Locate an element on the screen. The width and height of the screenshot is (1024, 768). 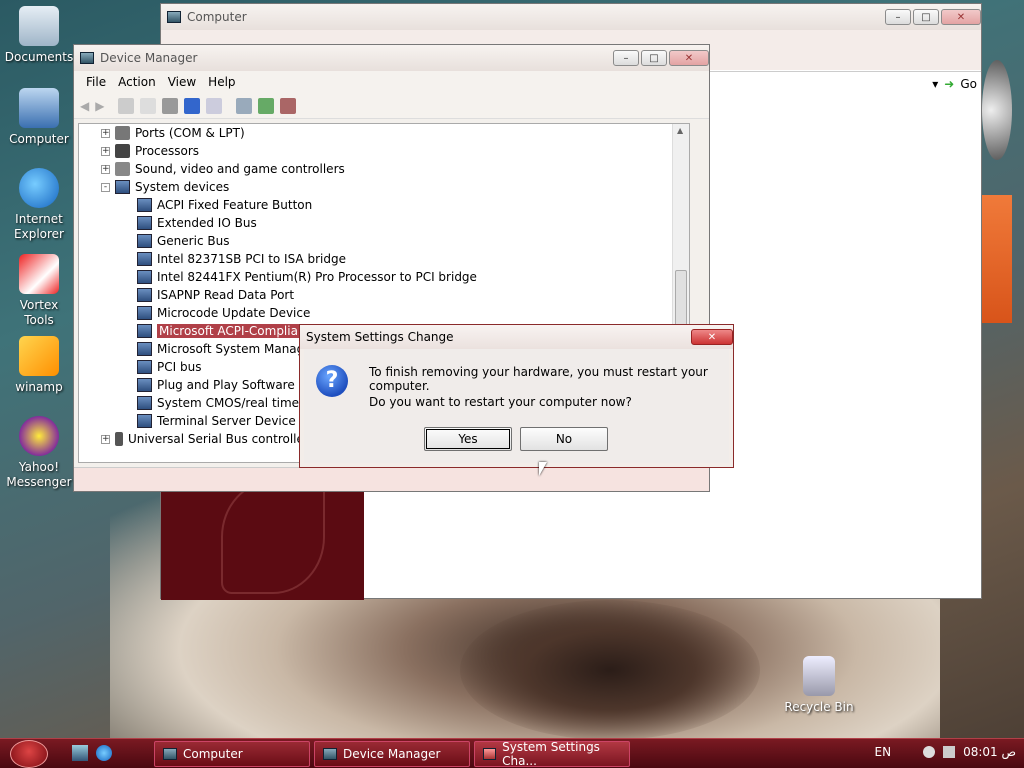
desktop-icon-internet-explorer: Internet Explorer is located at coordinates (39, 205).